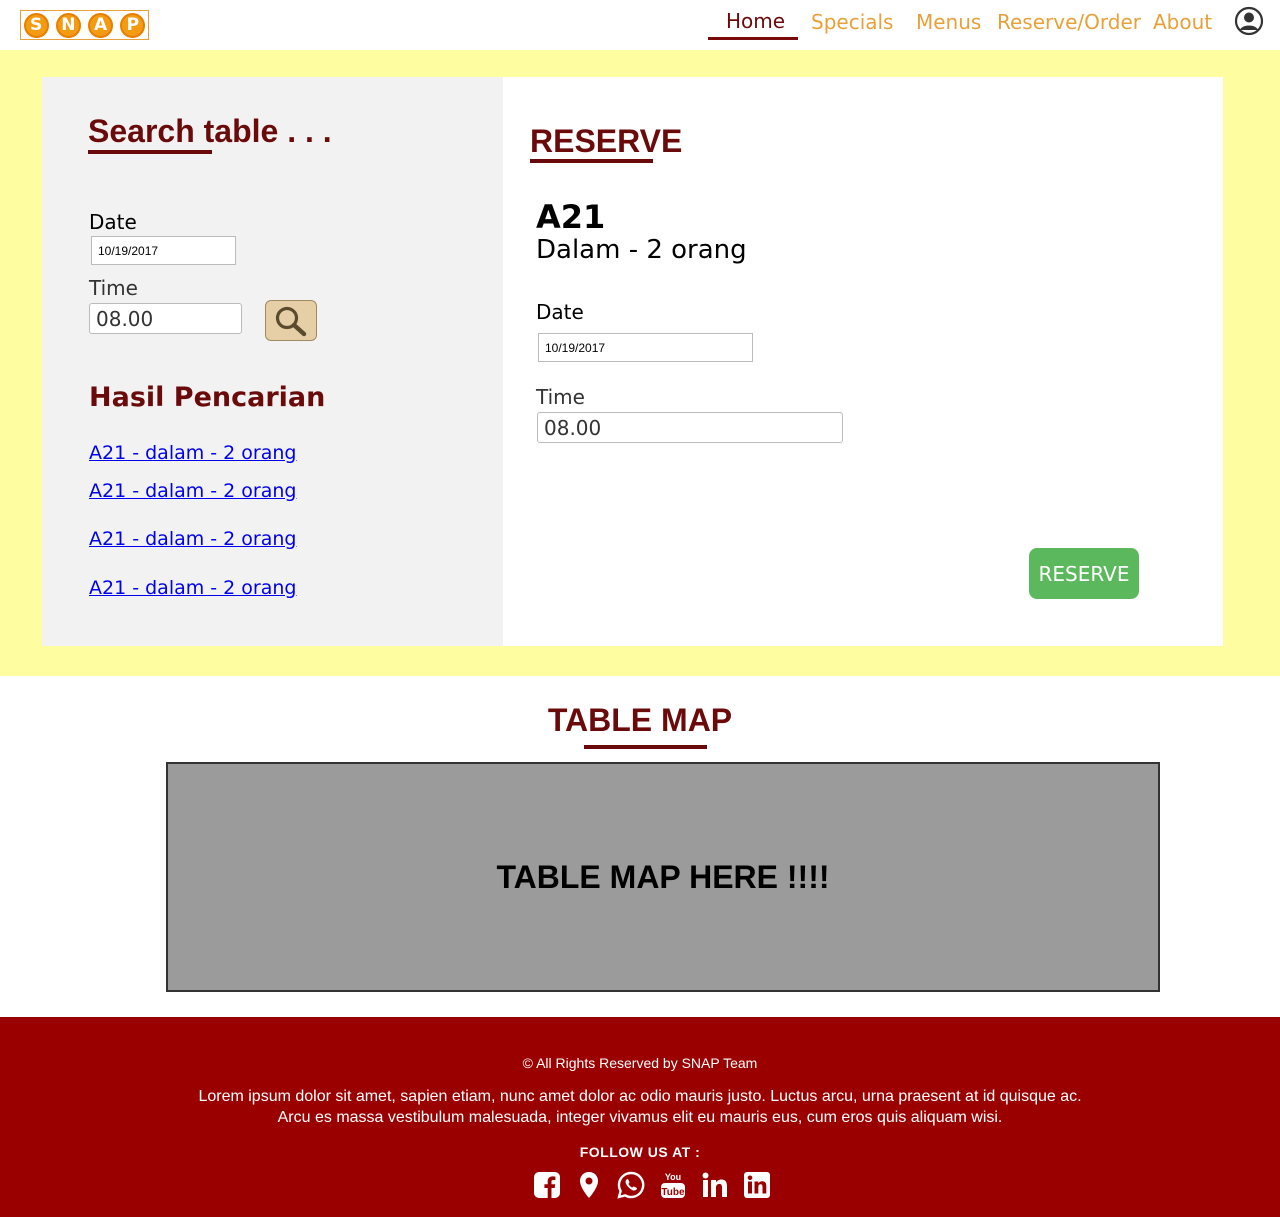 This screenshot has height=1217, width=1280. What do you see at coordinates (755, 21) in the screenshot?
I see `nav-home: Home` at bounding box center [755, 21].